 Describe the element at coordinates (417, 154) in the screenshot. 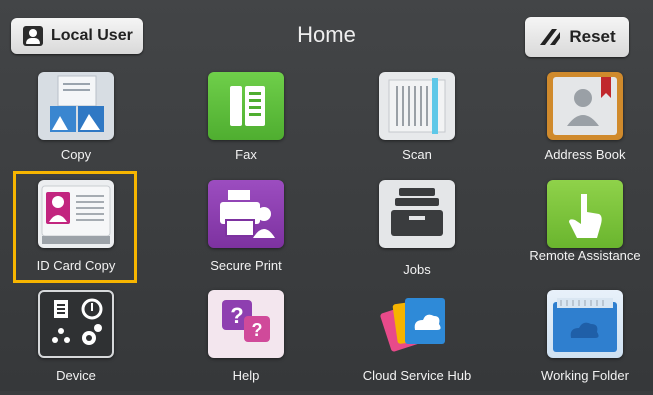

I see `app-label: Scan` at that location.